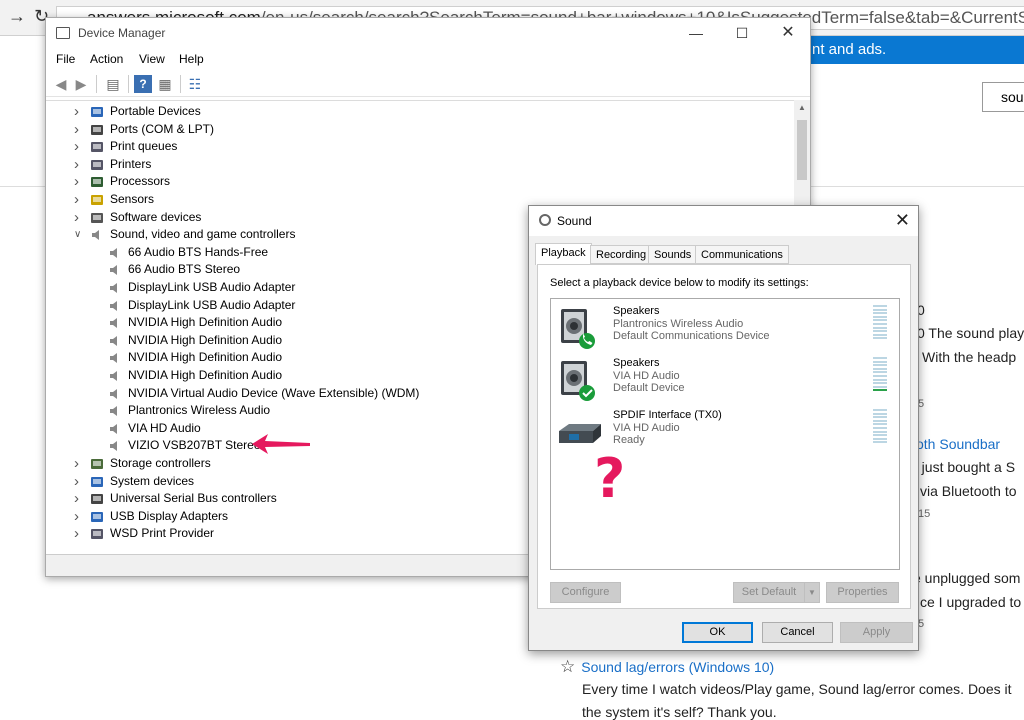 The height and width of the screenshot is (720, 1024). I want to click on tree-item: › Printers, so click(416, 165).